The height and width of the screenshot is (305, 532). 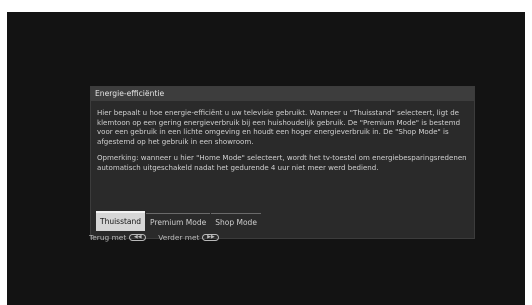 I want to click on footer-hints: Terug met ◀◀ Verder met ▶▶, so click(x=160, y=237).